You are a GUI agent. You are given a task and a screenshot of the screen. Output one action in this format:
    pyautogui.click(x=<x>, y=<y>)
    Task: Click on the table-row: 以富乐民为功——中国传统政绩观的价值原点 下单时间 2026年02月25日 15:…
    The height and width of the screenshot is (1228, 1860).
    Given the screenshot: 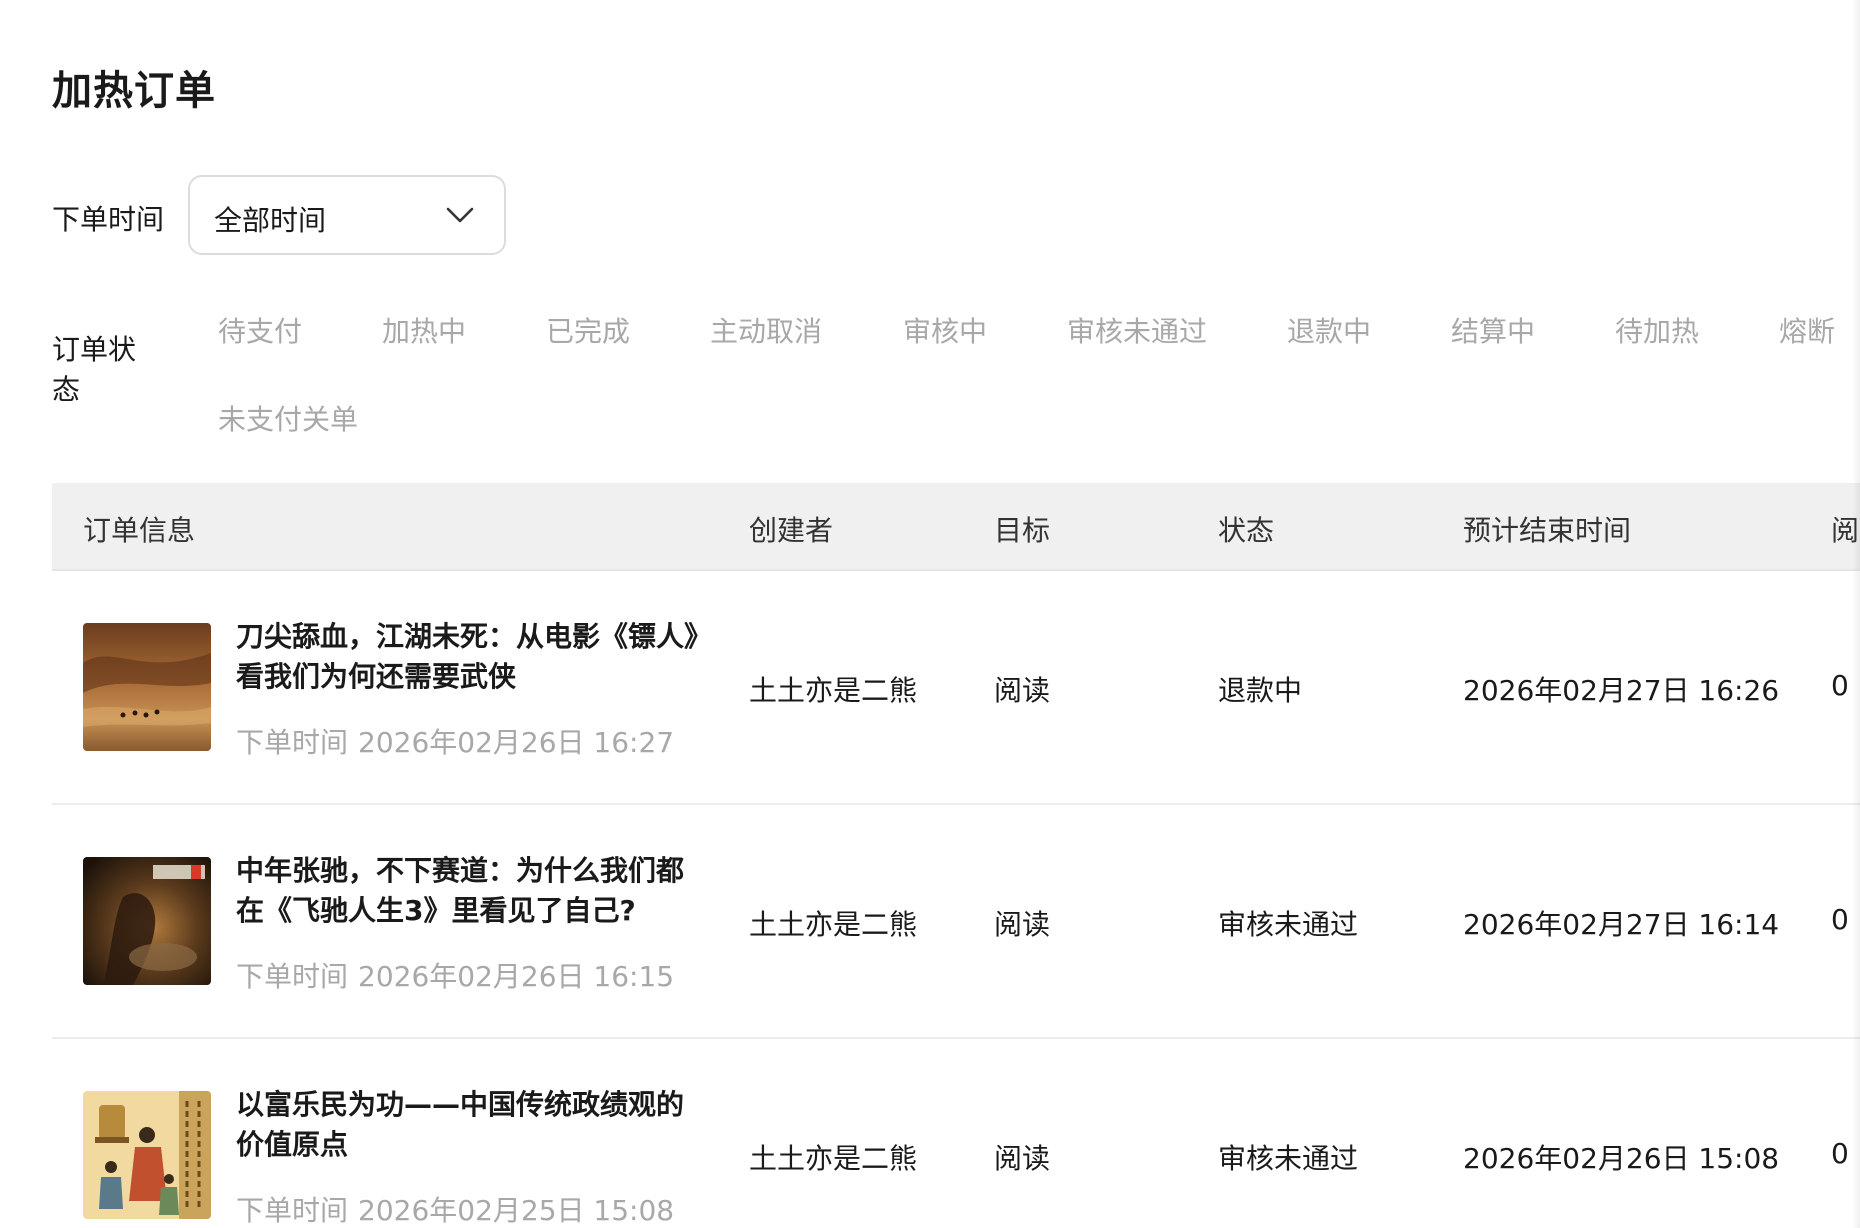 What is the action you would take?
    pyautogui.click(x=956, y=1133)
    